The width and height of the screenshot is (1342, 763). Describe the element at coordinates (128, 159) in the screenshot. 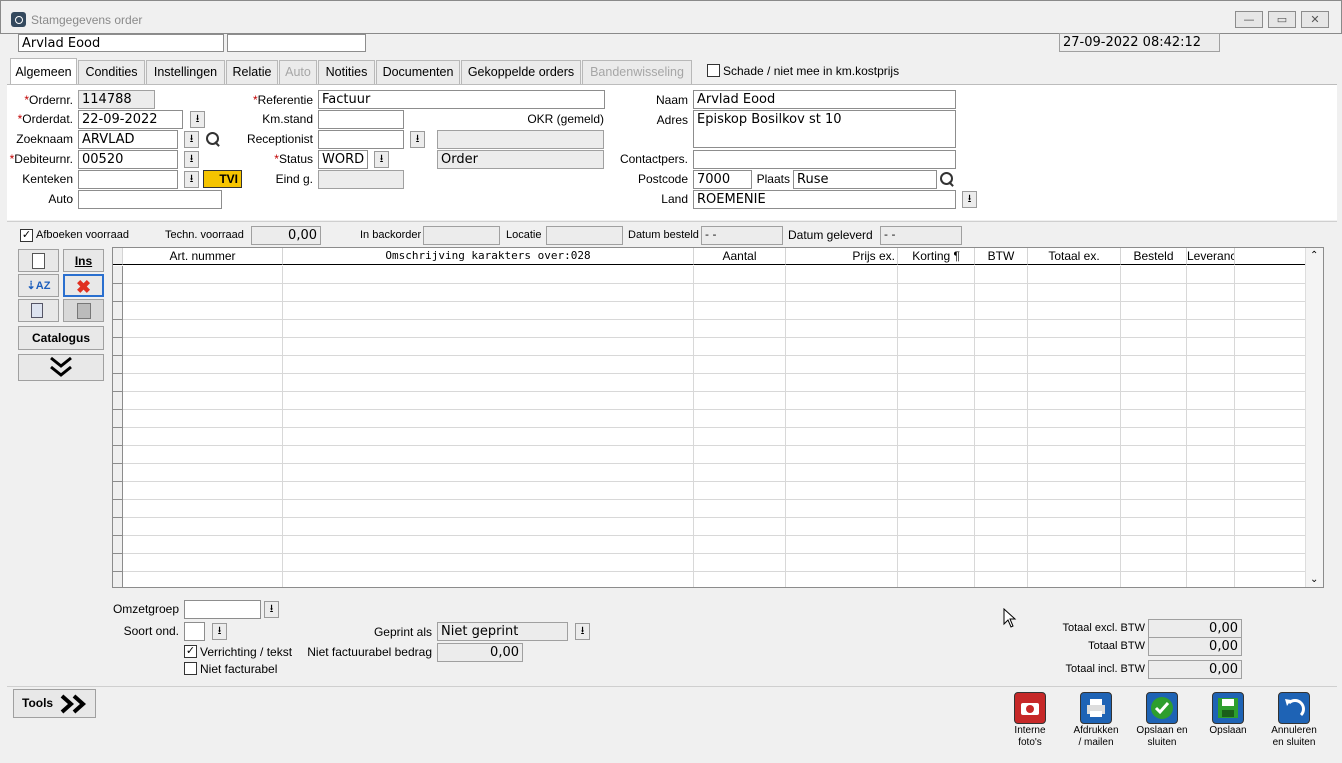

I see `debiteurnr-field: 00520` at that location.